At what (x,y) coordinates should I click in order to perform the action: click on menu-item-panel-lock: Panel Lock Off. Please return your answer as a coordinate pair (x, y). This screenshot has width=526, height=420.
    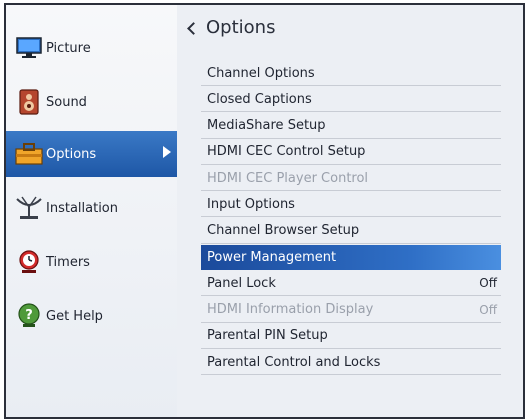
    Looking at the image, I should click on (351, 284).